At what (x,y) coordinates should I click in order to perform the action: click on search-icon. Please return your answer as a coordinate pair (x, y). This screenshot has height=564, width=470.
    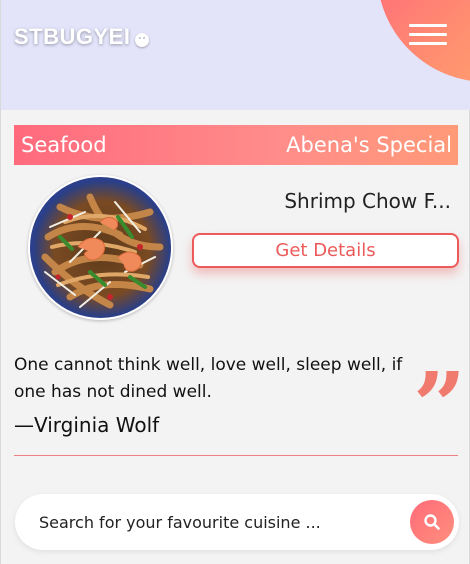
    Looking at the image, I should click on (432, 522).